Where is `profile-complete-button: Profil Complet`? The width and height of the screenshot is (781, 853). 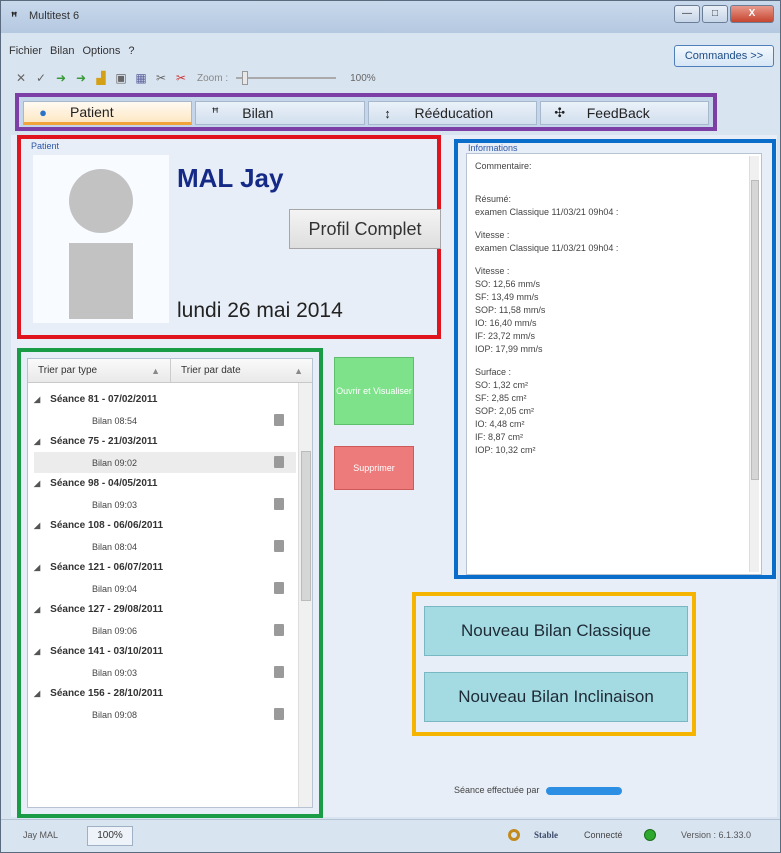
profile-complete-button: Profil Complet is located at coordinates (365, 229).